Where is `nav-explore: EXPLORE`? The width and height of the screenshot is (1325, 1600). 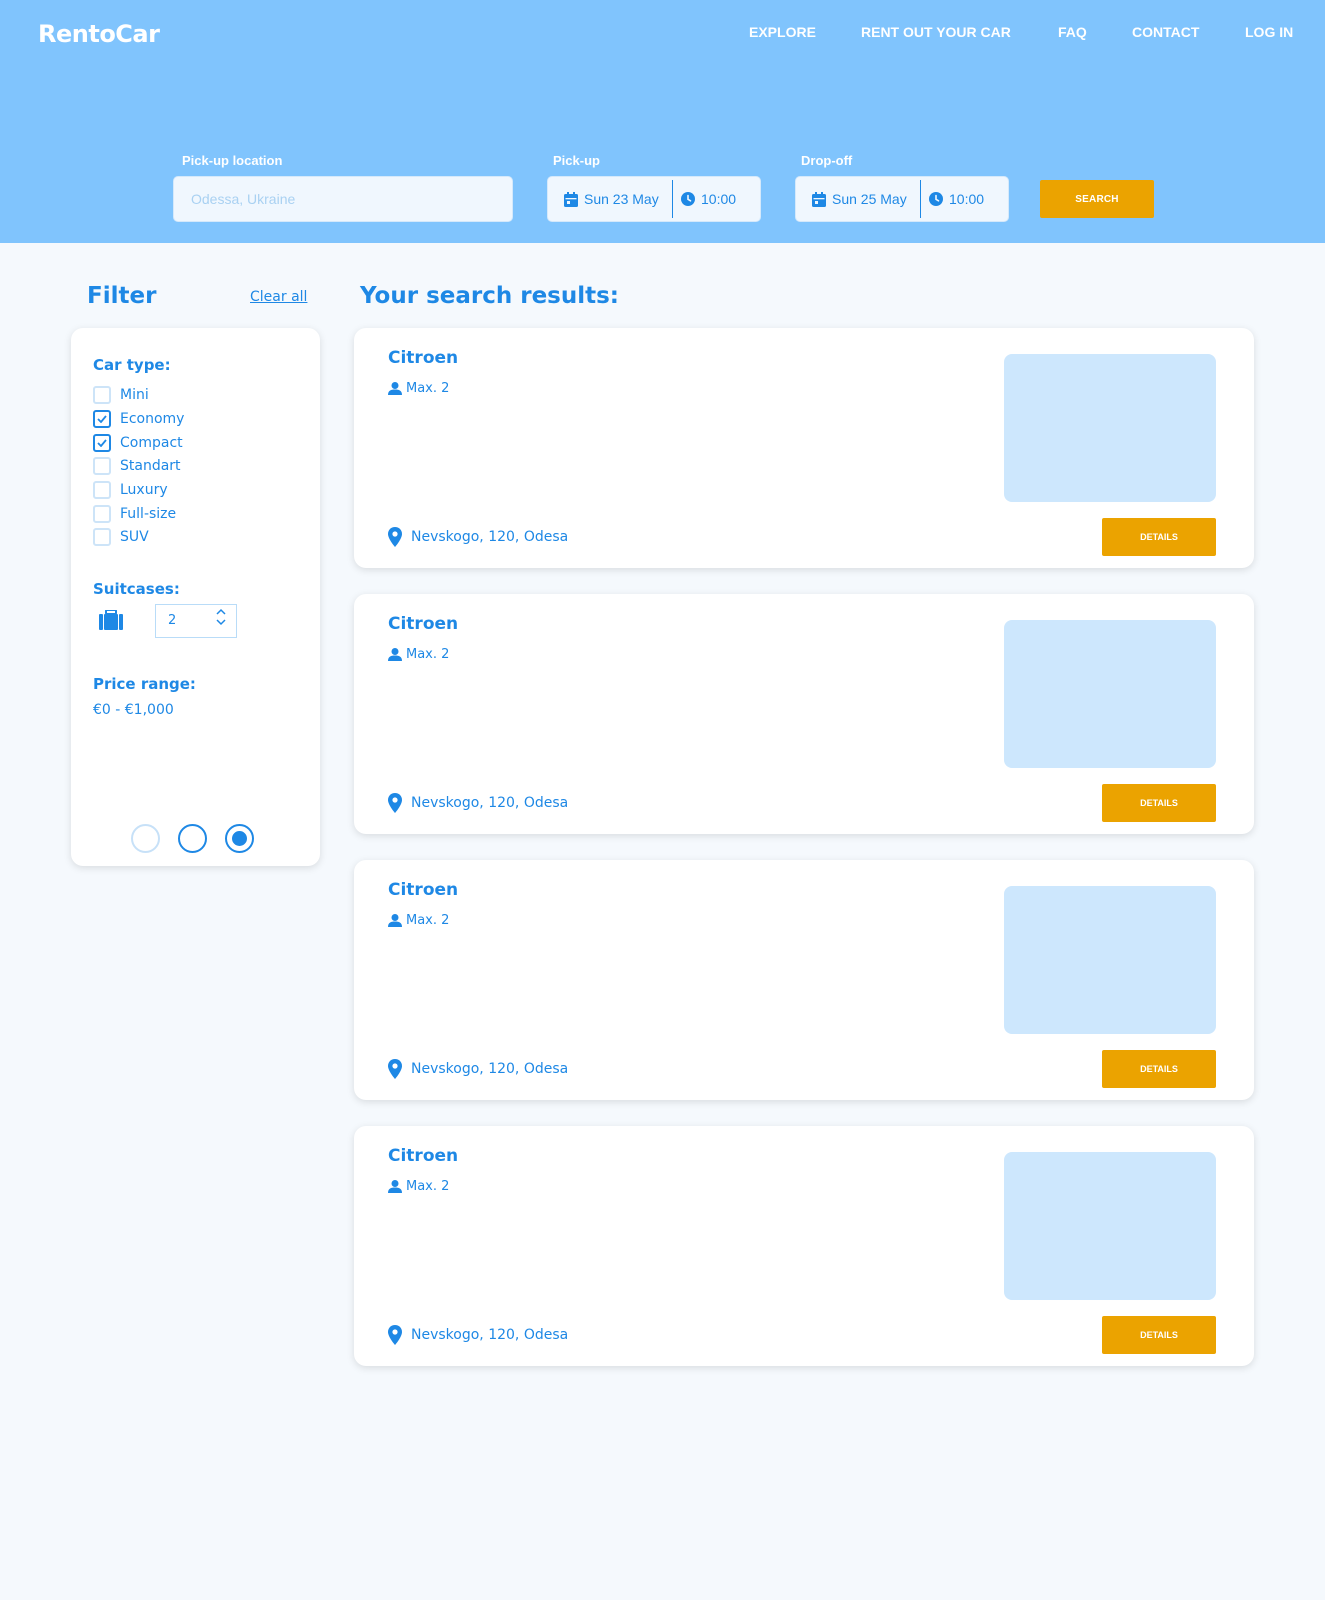 nav-explore: EXPLORE is located at coordinates (782, 32).